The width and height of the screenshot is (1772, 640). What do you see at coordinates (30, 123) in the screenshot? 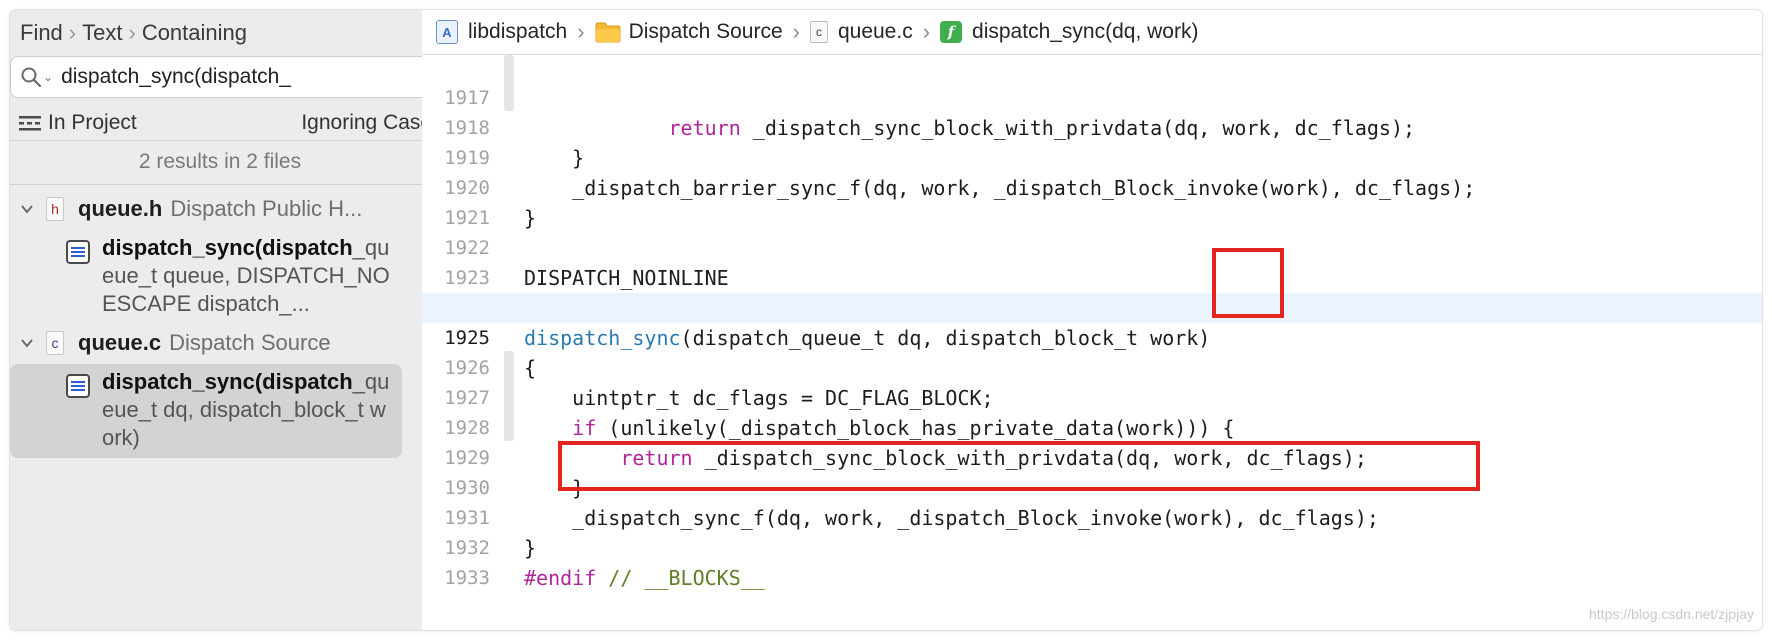
I see `scope-icon` at bounding box center [30, 123].